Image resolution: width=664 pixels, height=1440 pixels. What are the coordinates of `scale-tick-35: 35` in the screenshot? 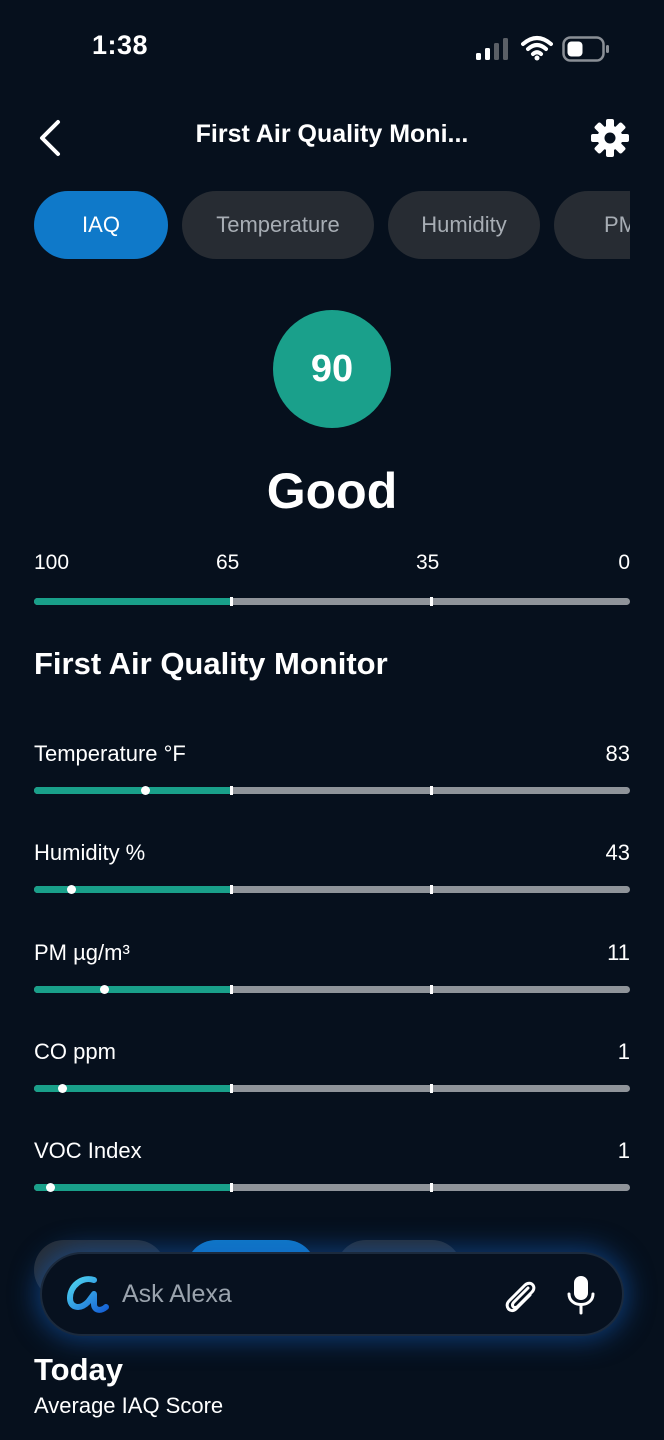 It's located at (428, 562).